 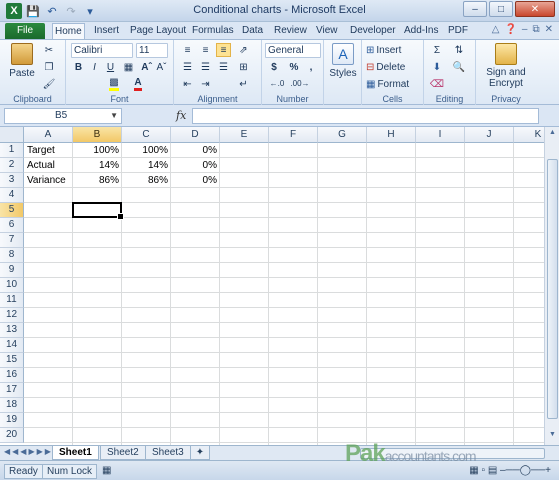 I want to click on copy-icon: ❐, so click(x=49, y=67).